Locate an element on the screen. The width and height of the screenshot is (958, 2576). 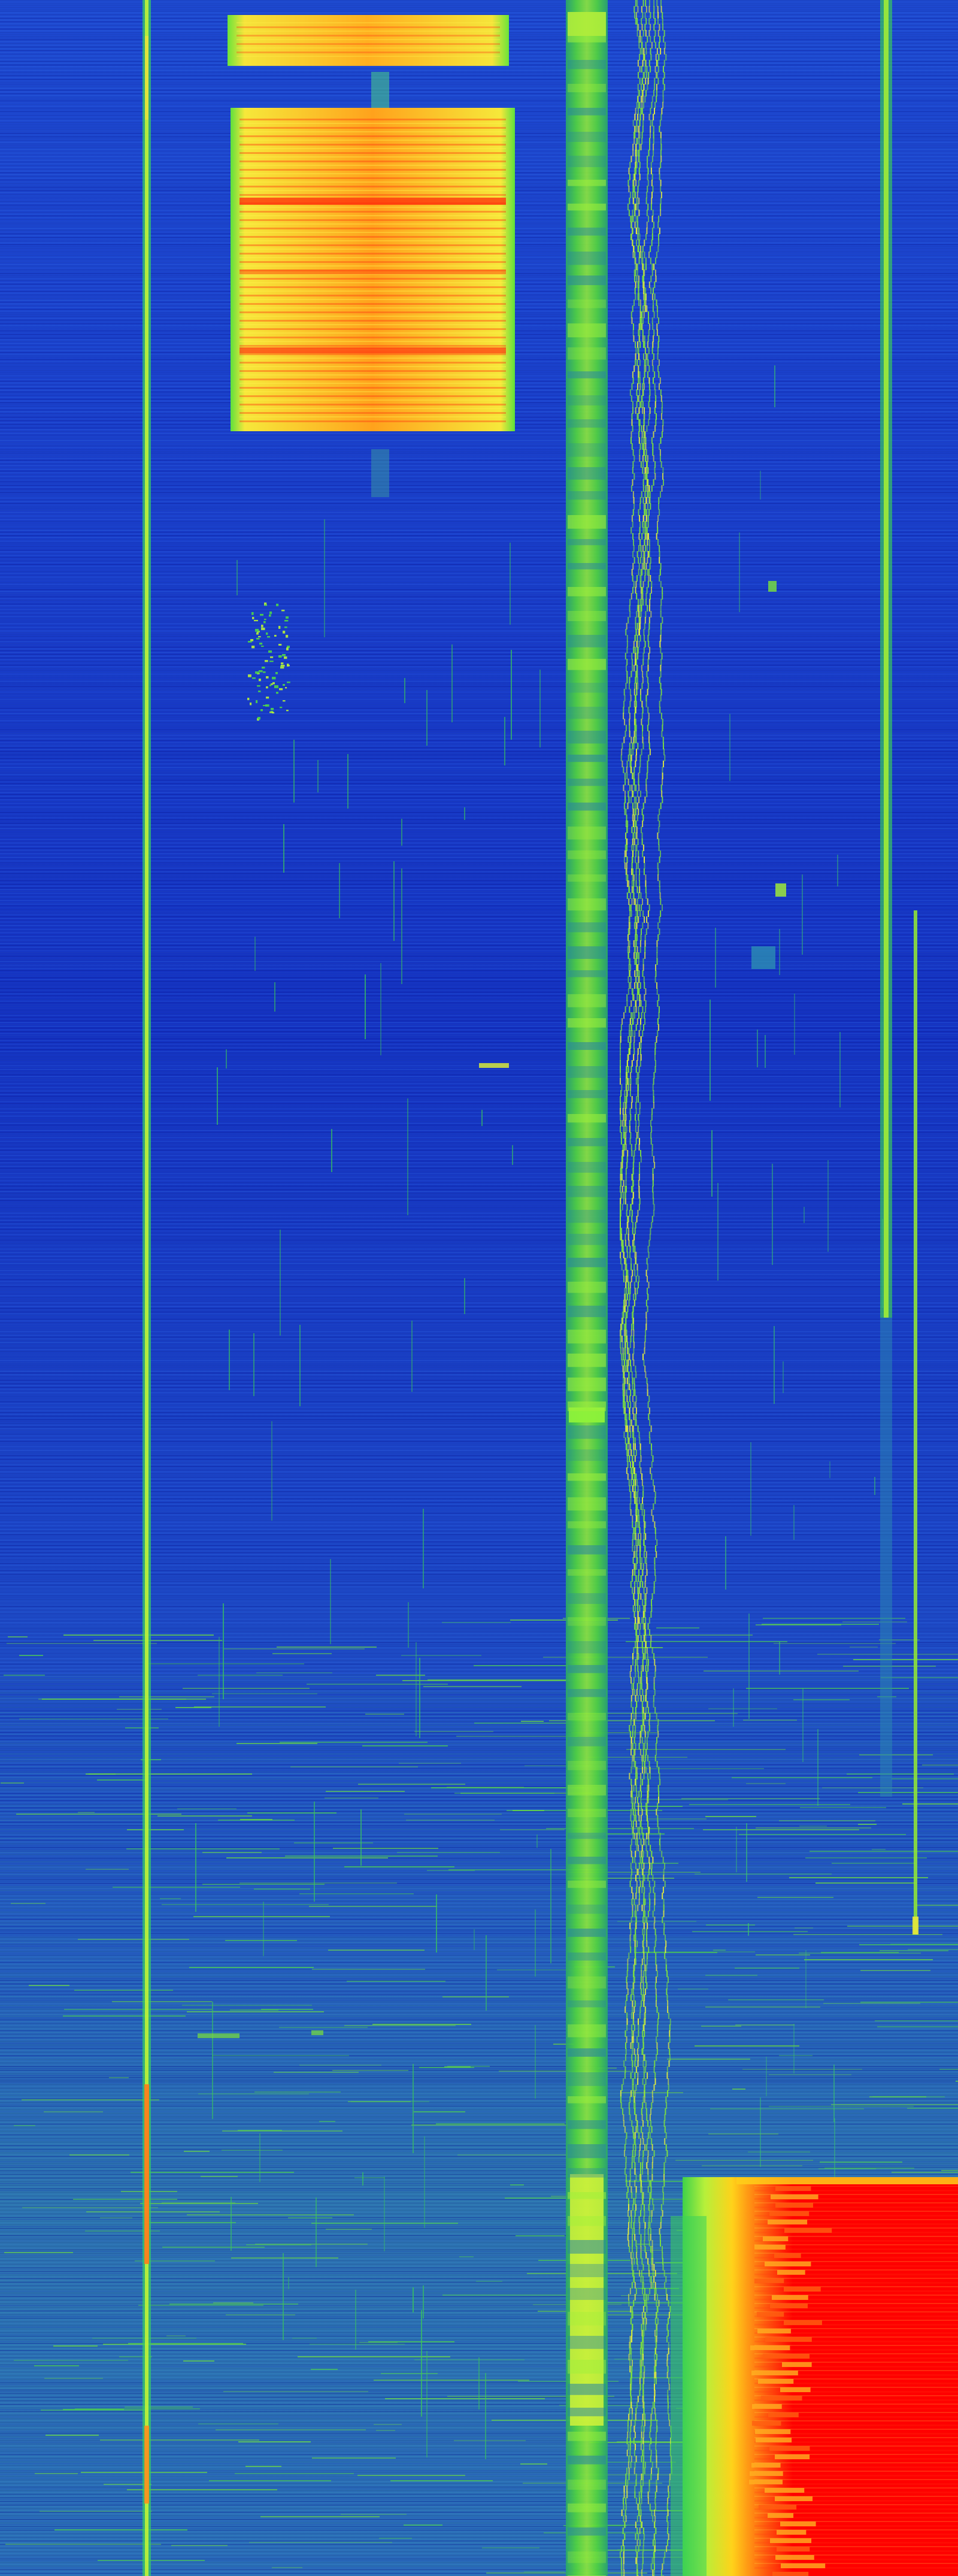
speckle-cluster is located at coordinates (266, 661).